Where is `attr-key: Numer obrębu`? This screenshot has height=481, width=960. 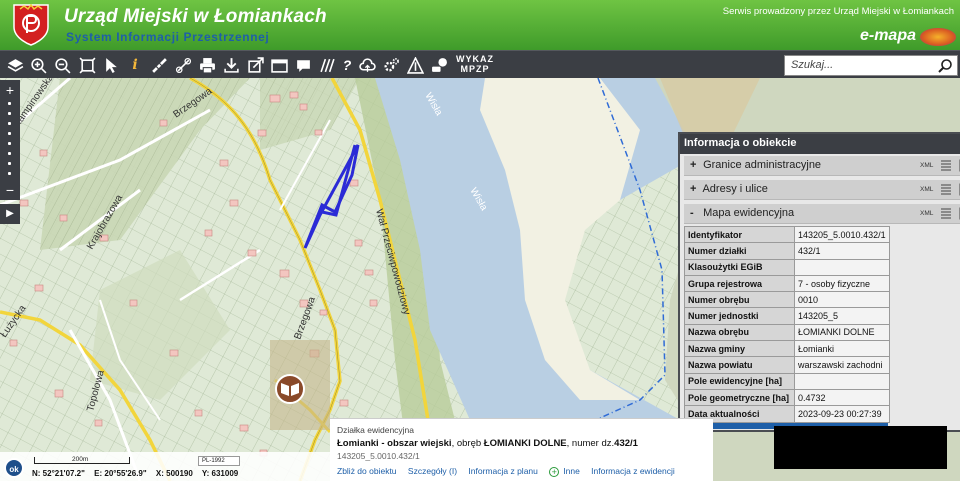
attr-key: Numer obrębu is located at coordinates (739, 300).